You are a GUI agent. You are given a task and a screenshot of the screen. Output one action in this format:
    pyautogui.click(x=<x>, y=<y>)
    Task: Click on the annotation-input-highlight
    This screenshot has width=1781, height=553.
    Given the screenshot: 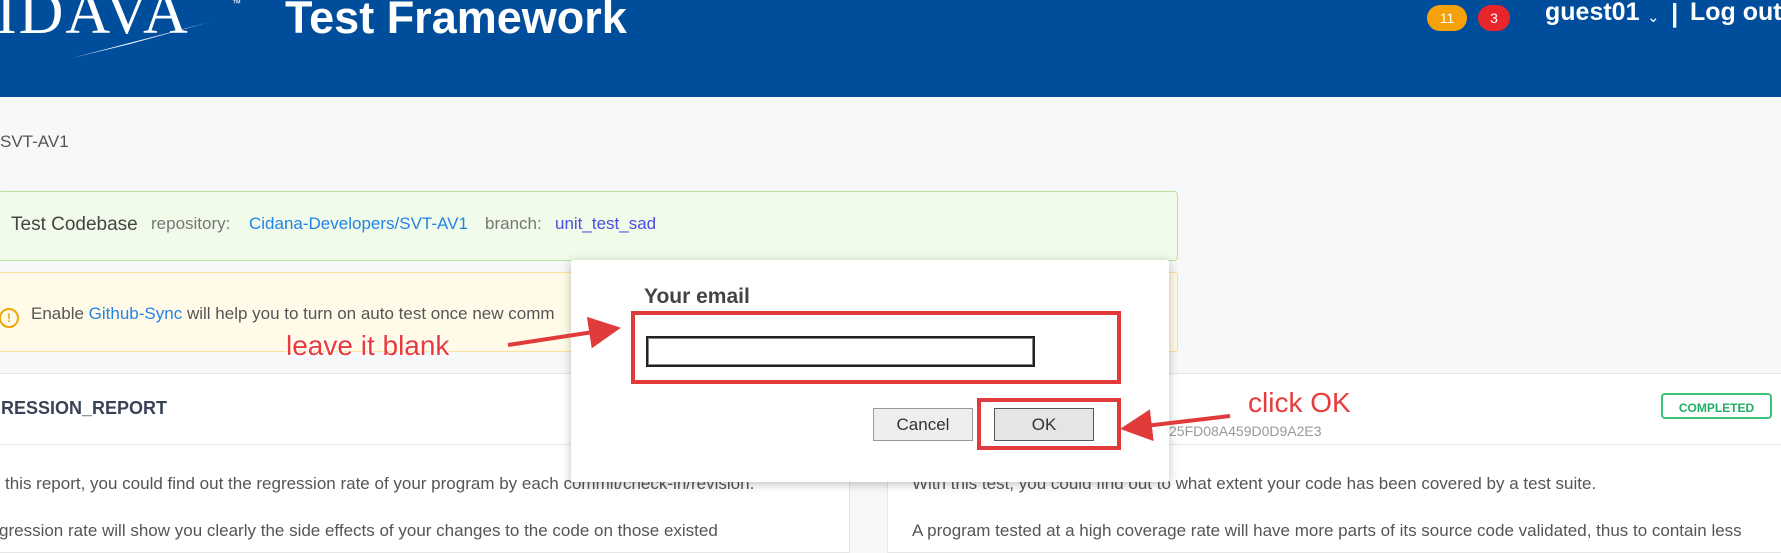 What is the action you would take?
    pyautogui.click(x=876, y=347)
    